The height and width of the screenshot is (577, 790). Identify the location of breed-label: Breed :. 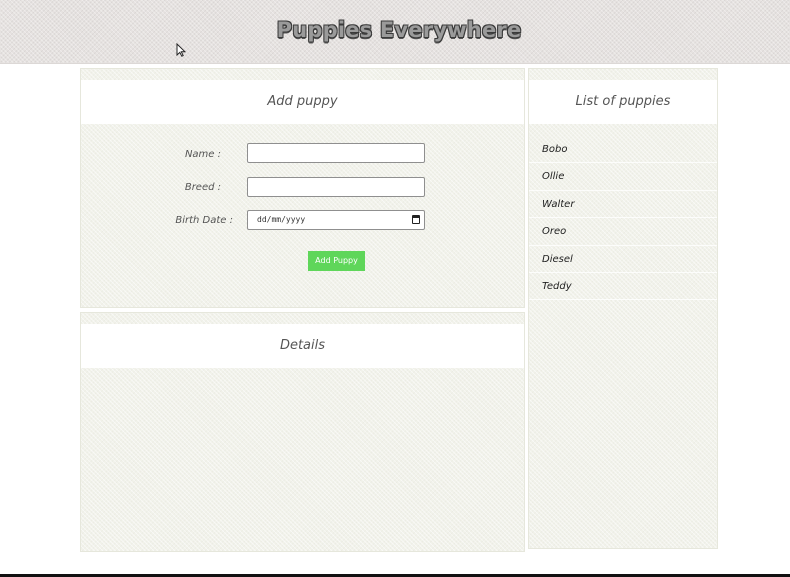
(202, 187).